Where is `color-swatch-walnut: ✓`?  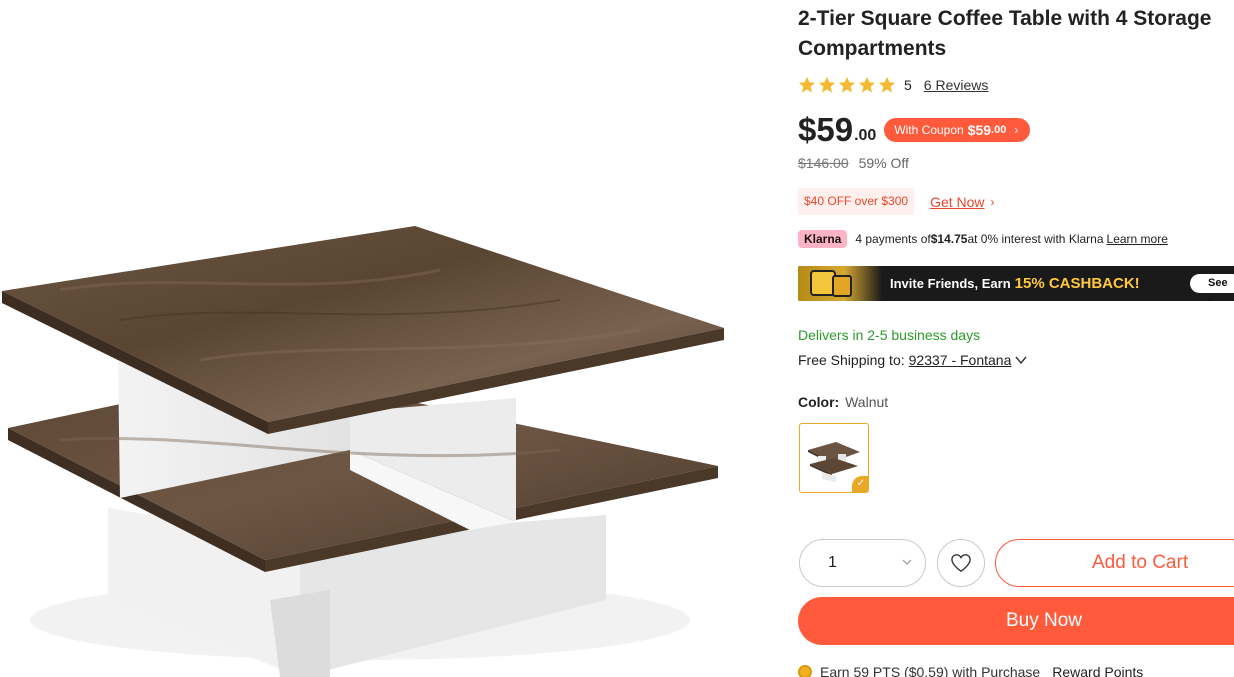
color-swatch-walnut: ✓ is located at coordinates (834, 458).